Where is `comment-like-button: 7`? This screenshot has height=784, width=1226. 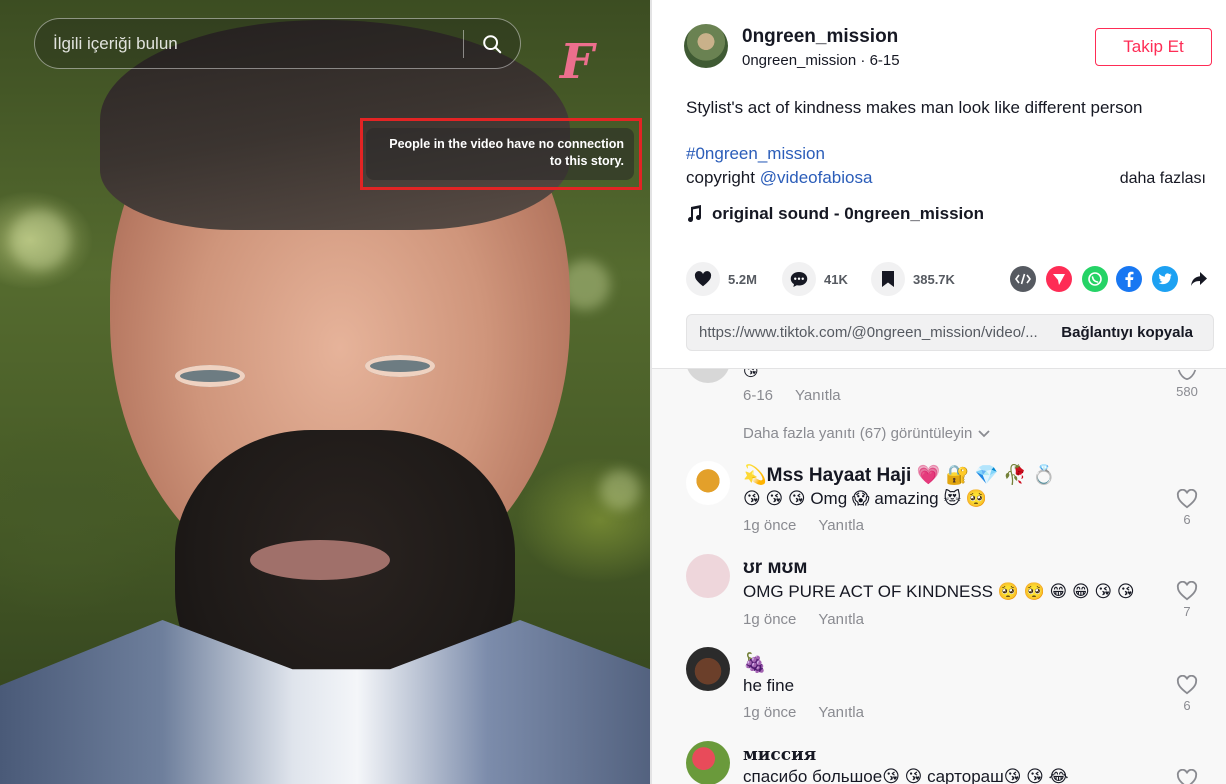 comment-like-button: 7 is located at coordinates (1187, 599).